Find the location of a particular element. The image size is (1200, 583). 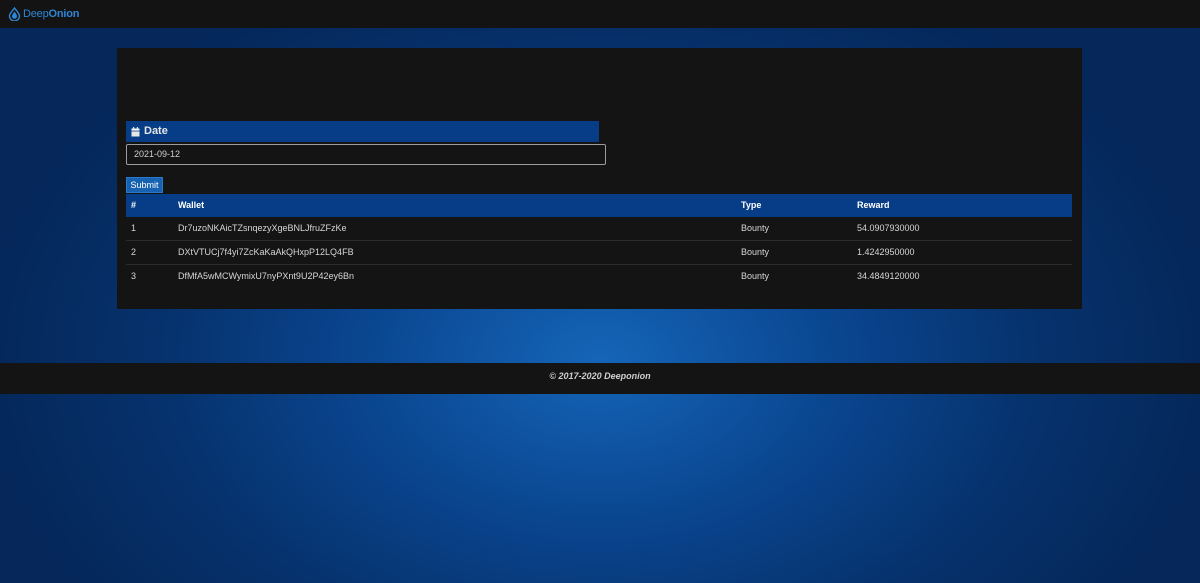

column-header-reward: Reward is located at coordinates (873, 205).